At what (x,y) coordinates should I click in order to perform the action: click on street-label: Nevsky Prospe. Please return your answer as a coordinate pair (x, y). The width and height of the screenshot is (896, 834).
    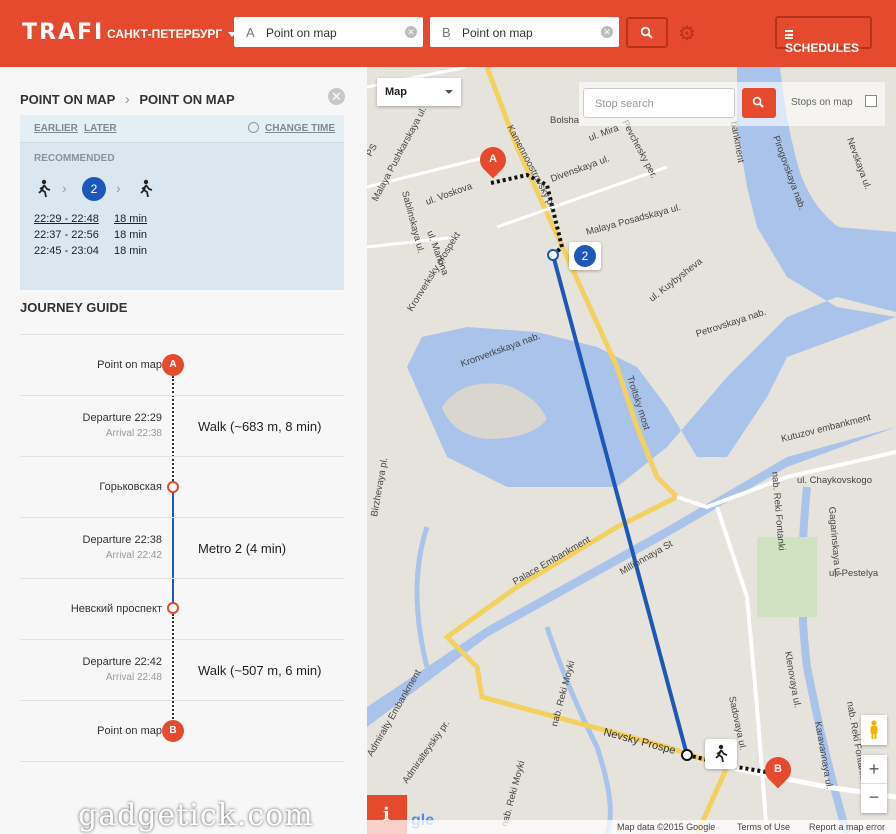
    Looking at the image, I should click on (639, 741).